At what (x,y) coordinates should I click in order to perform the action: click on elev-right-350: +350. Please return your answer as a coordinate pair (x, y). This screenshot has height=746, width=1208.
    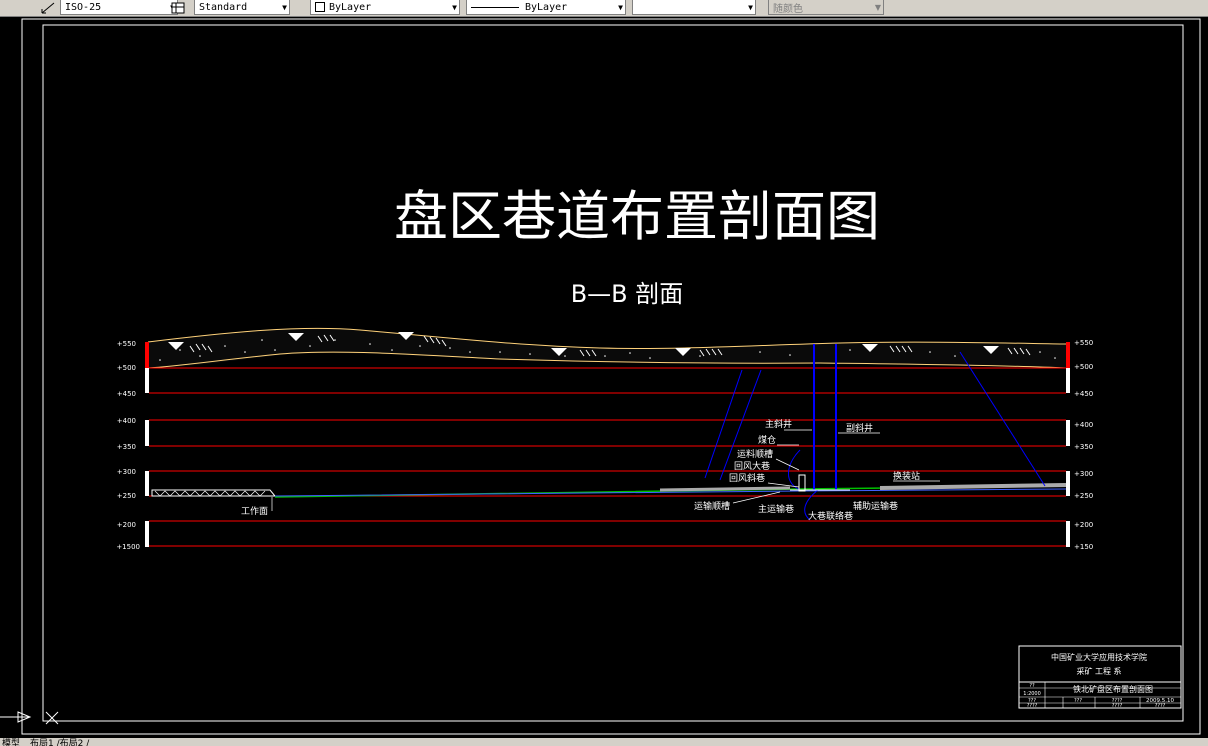
    Looking at the image, I should click on (1083, 447).